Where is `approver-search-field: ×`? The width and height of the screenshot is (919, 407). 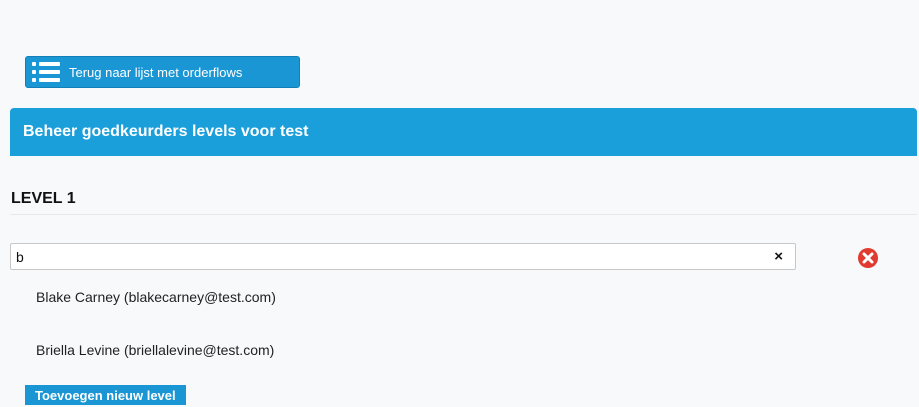
approver-search-field: × is located at coordinates (403, 256).